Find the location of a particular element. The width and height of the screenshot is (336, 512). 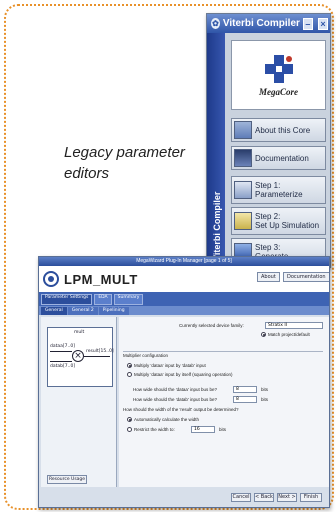

wrench-icon is located at coordinates (243, 190).